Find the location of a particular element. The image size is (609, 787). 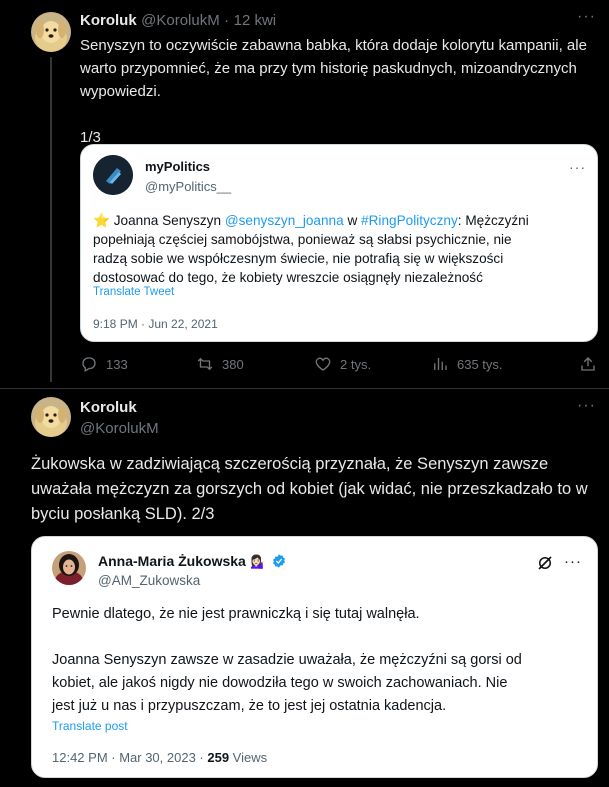

author-emoji: 💁🏻‍♀️ is located at coordinates (258, 561).